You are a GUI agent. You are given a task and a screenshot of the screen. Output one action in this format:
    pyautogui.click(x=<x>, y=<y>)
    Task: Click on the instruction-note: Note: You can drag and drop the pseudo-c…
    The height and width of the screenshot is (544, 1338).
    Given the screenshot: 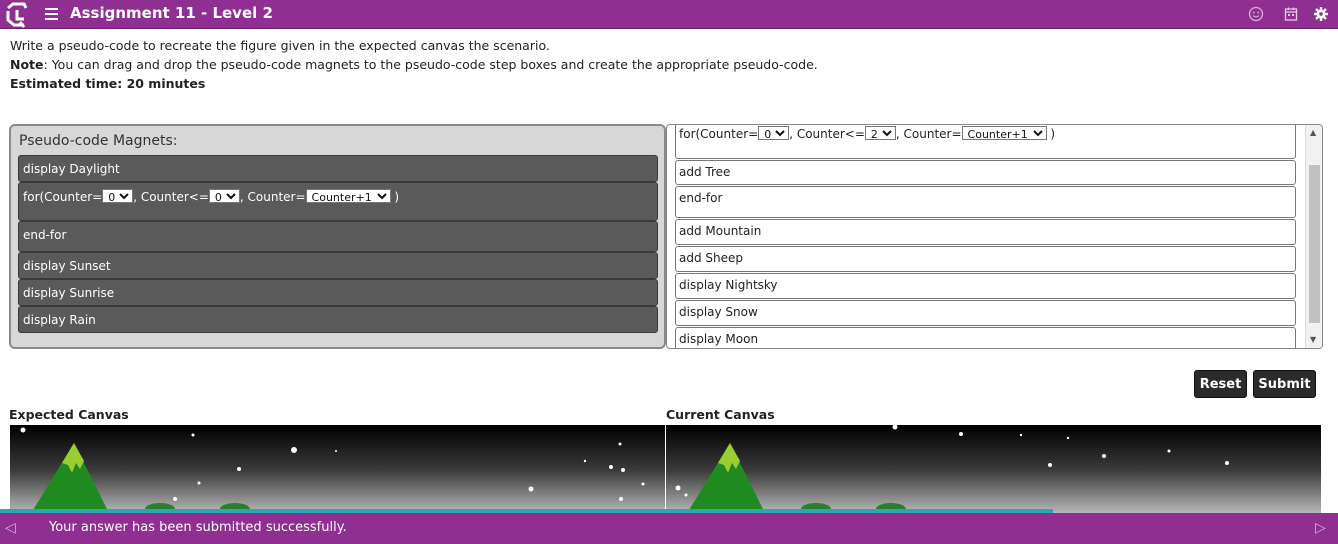 What is the action you would take?
    pyautogui.click(x=414, y=64)
    